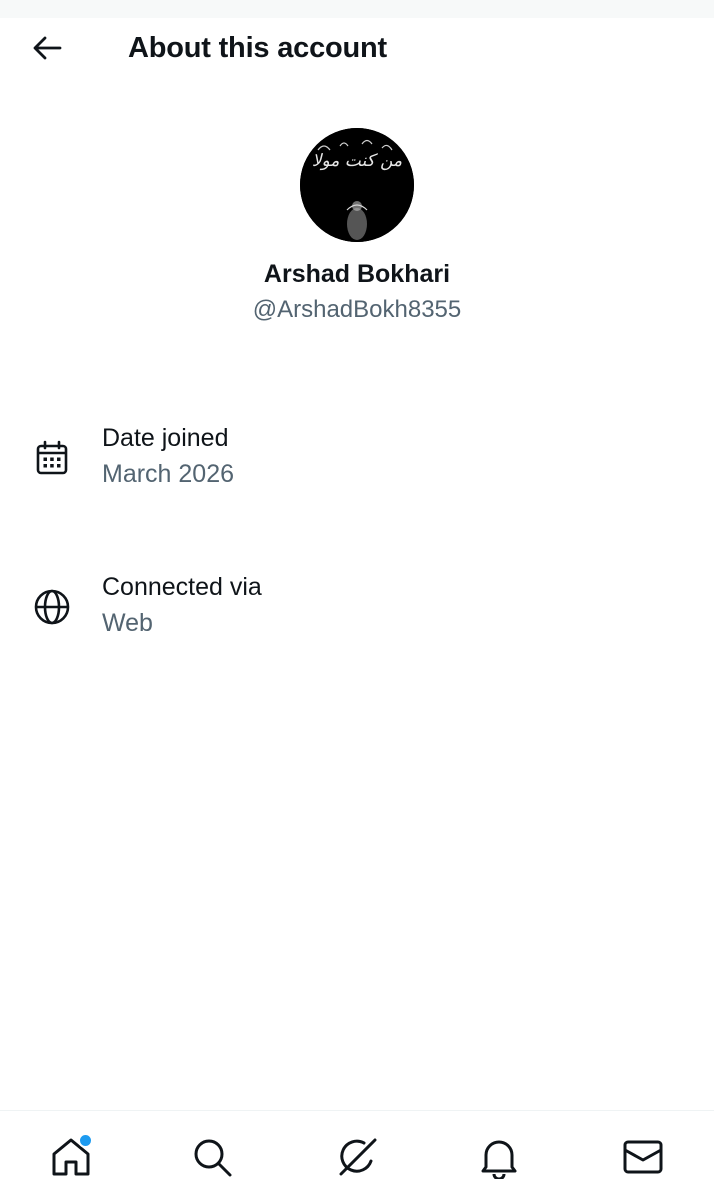  I want to click on arrow-left-icon, so click(47, 48).